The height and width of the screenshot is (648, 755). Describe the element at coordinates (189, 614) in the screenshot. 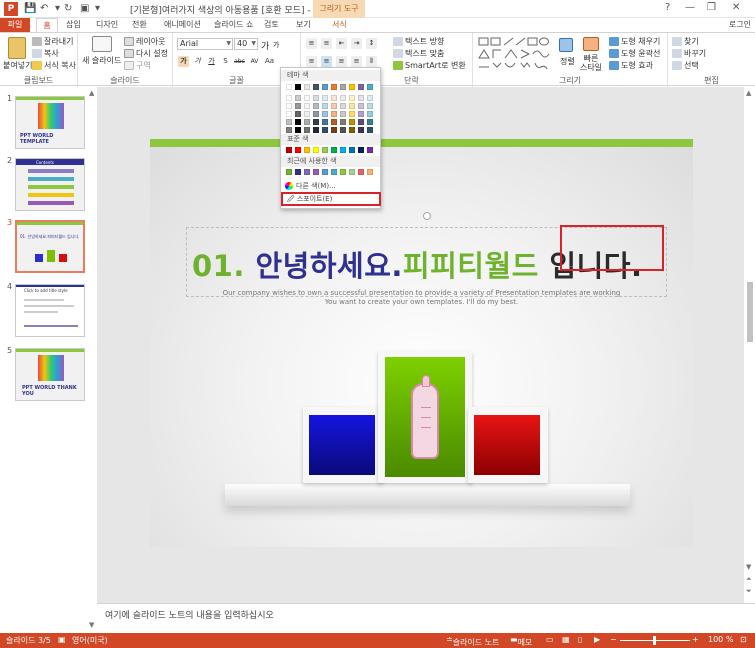

I see `notes-placeholder: 여기에 슬라이드 노트의 내용을 입력하십시오` at that location.